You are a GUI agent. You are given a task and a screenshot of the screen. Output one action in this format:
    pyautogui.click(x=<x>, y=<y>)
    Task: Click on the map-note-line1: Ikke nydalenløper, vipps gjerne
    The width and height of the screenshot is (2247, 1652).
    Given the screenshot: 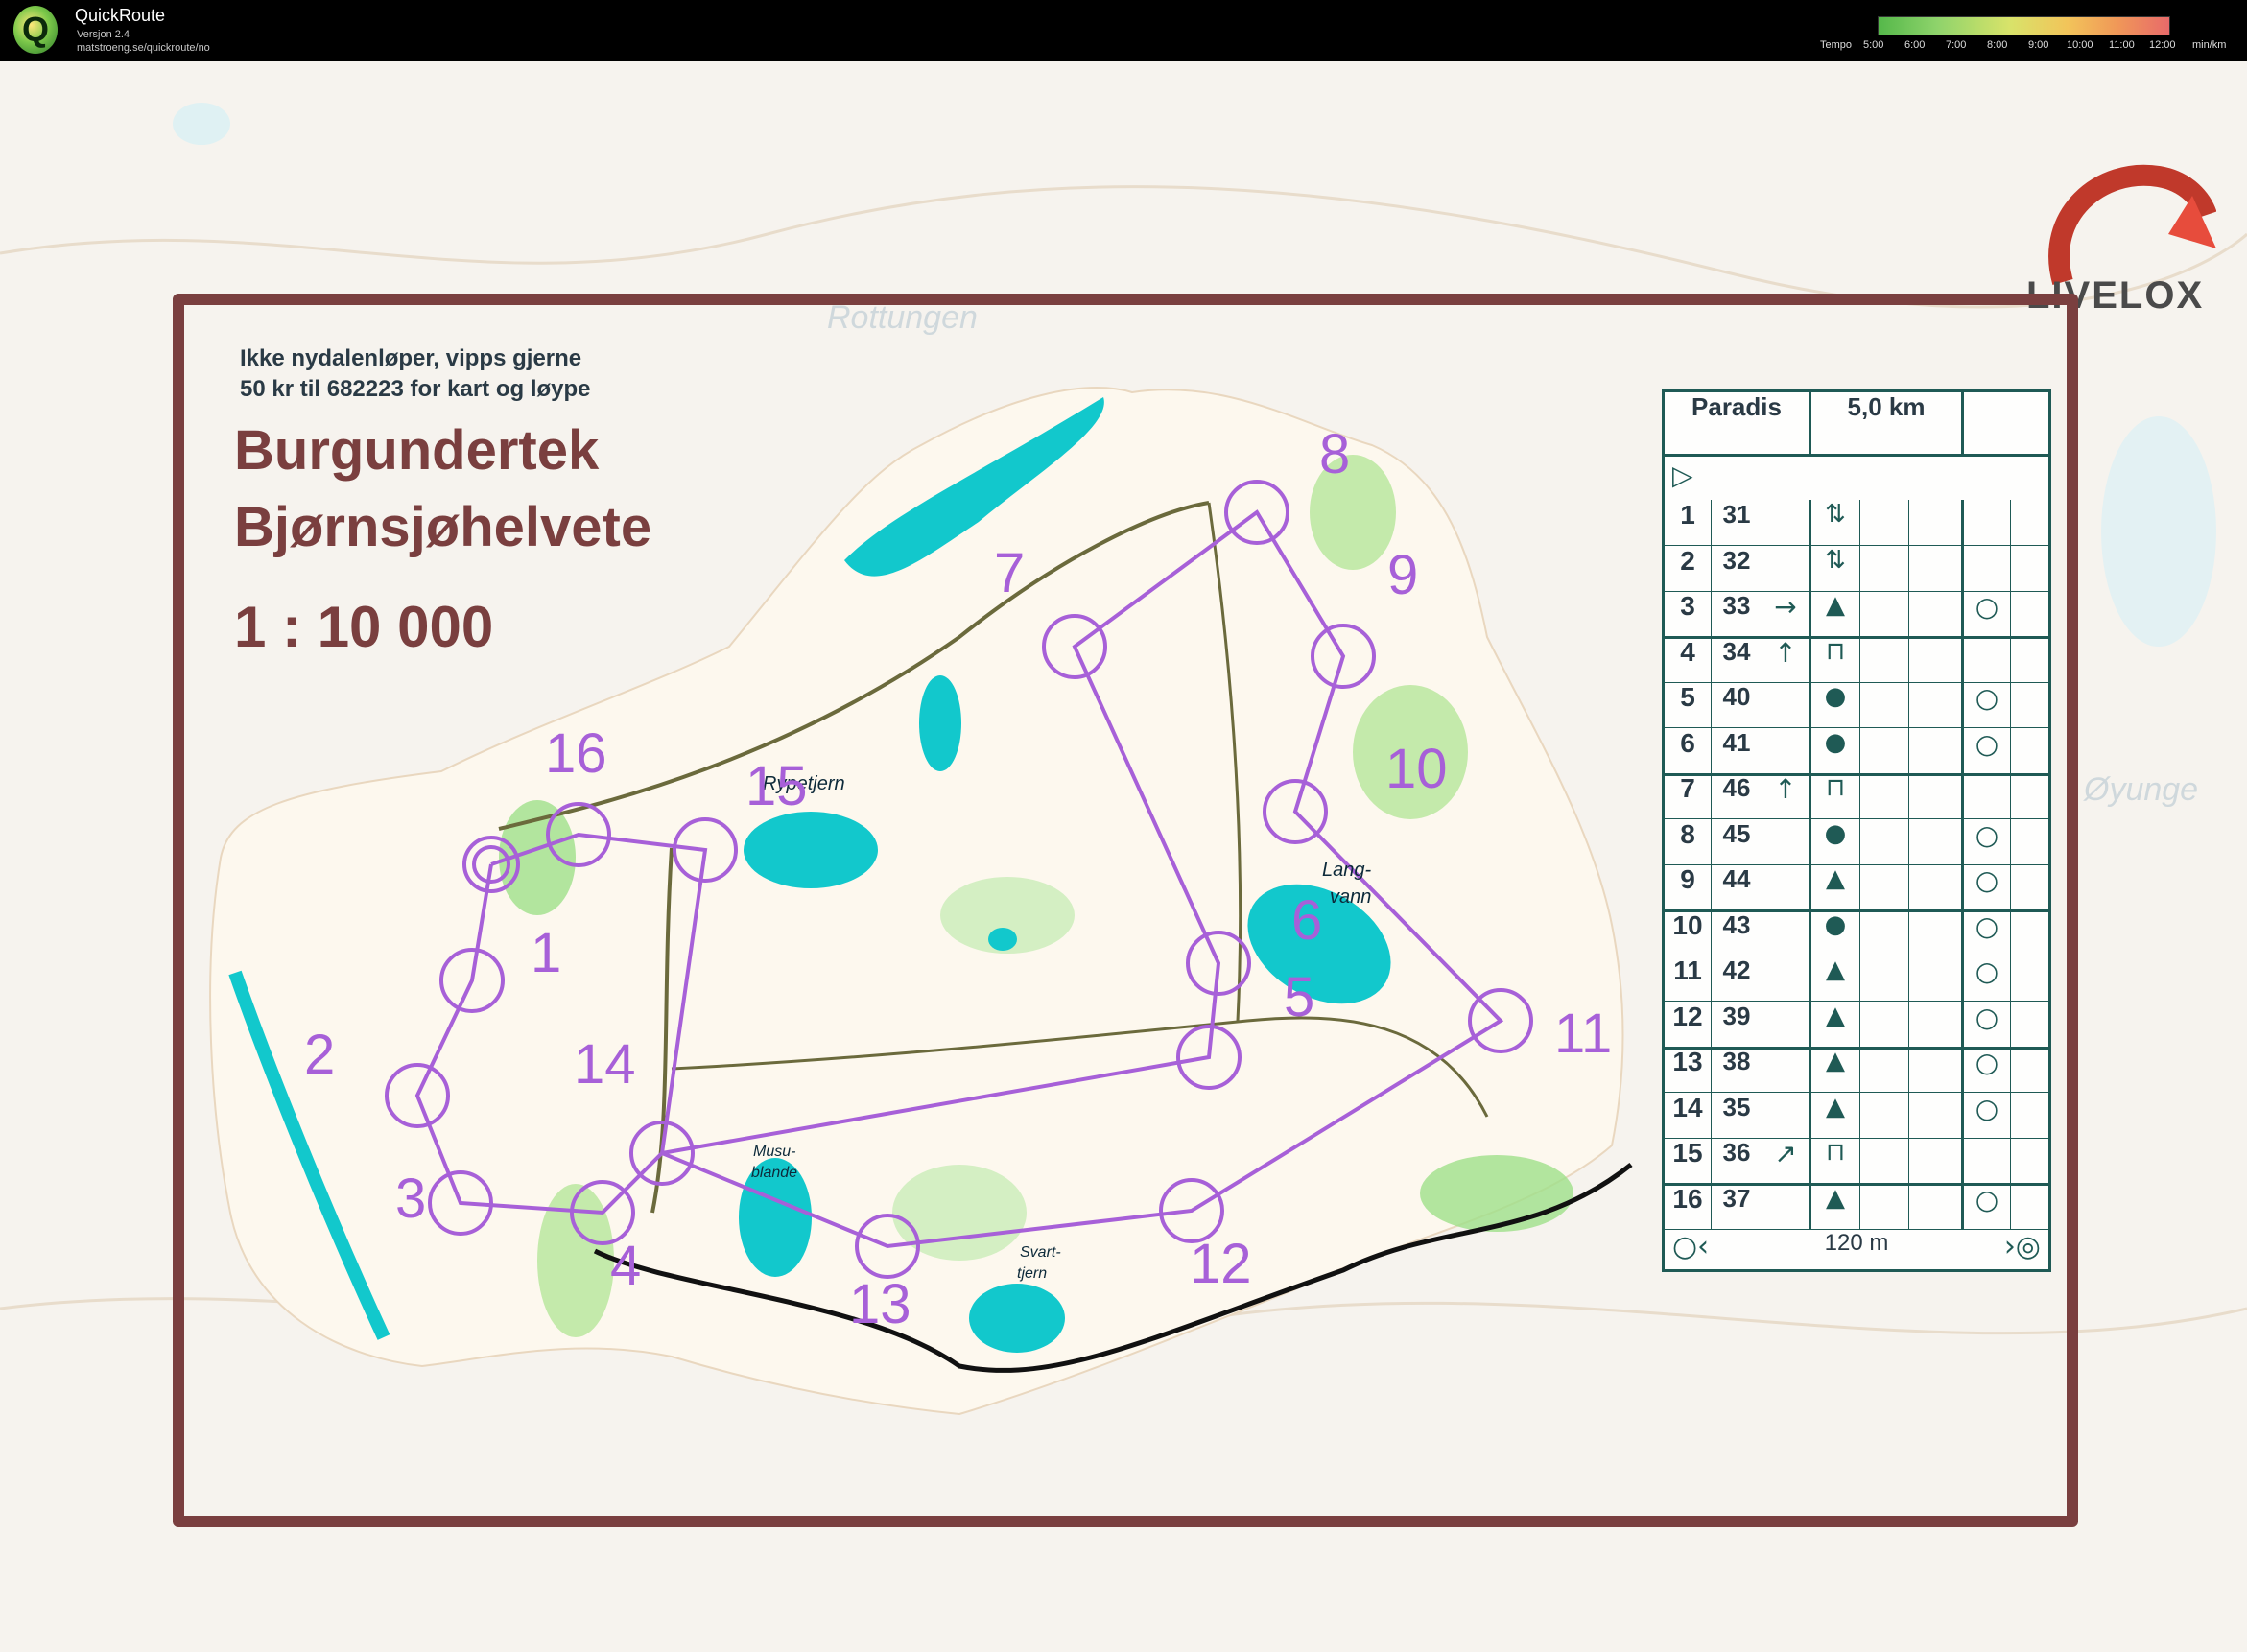 What is the action you would take?
    pyautogui.click(x=411, y=358)
    